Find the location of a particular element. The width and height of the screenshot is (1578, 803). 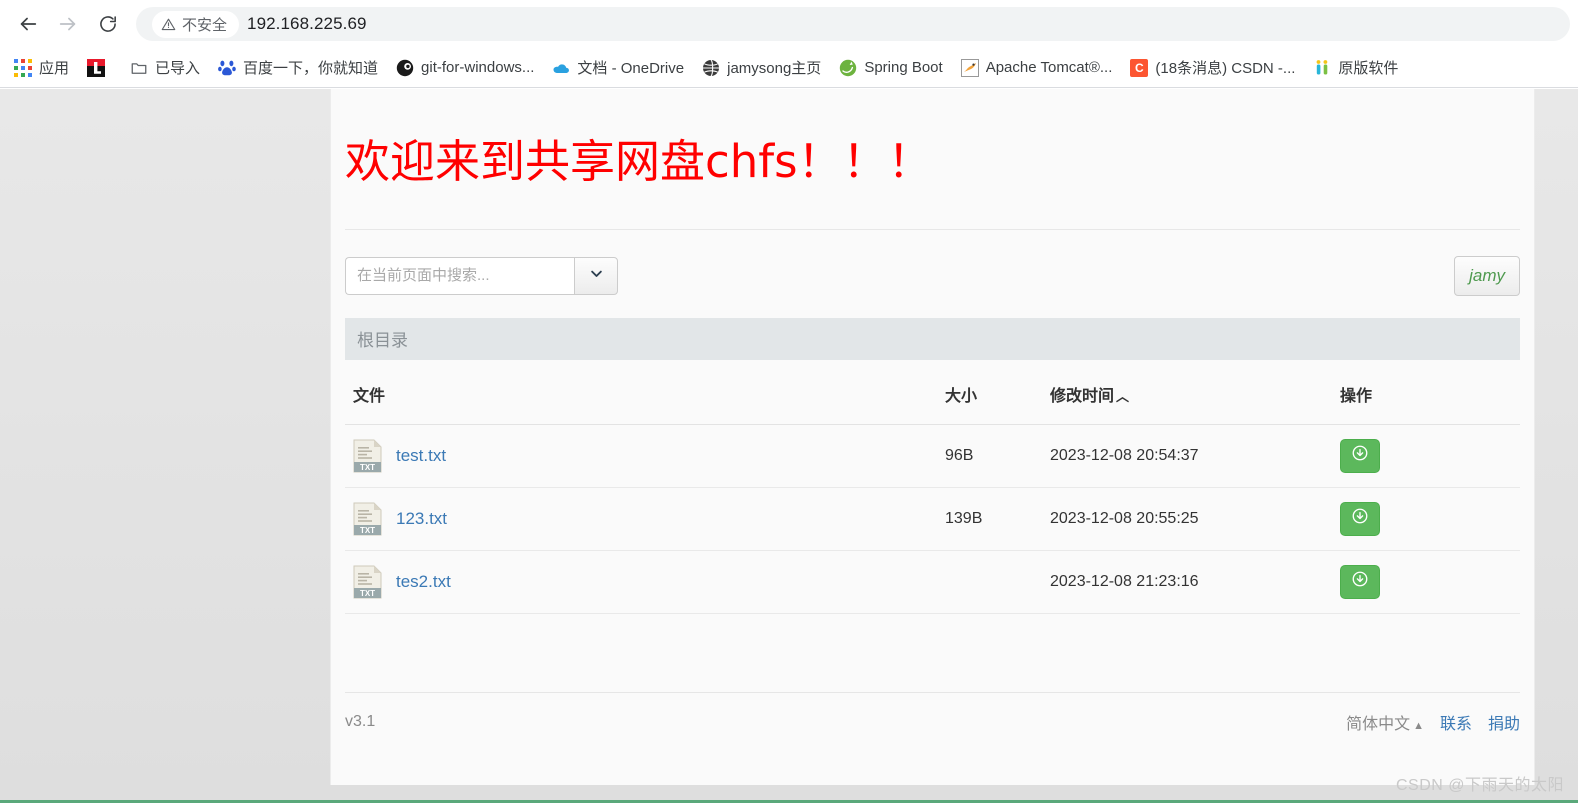

bookmark-apps: 应用 is located at coordinates (41, 67).